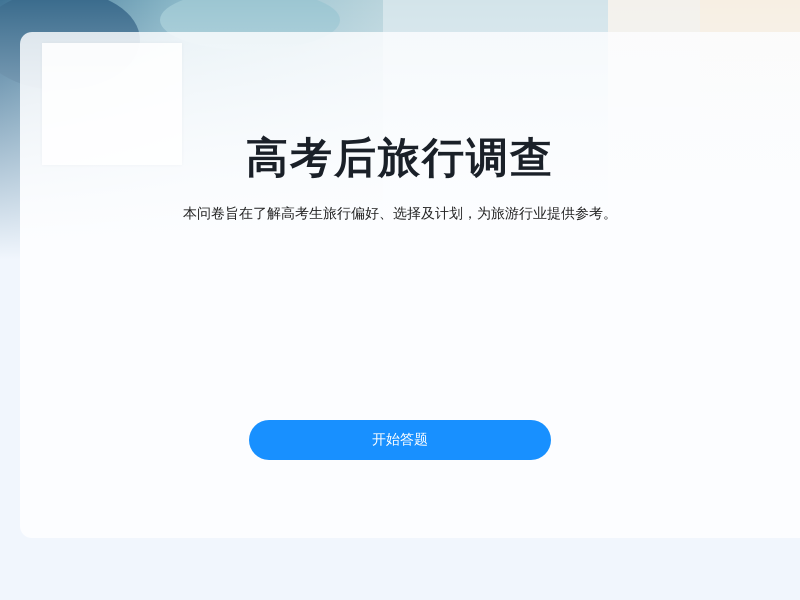 The height and width of the screenshot is (600, 800). Describe the element at coordinates (400, 158) in the screenshot. I see `survey-title: 高考后旅行调查` at that location.